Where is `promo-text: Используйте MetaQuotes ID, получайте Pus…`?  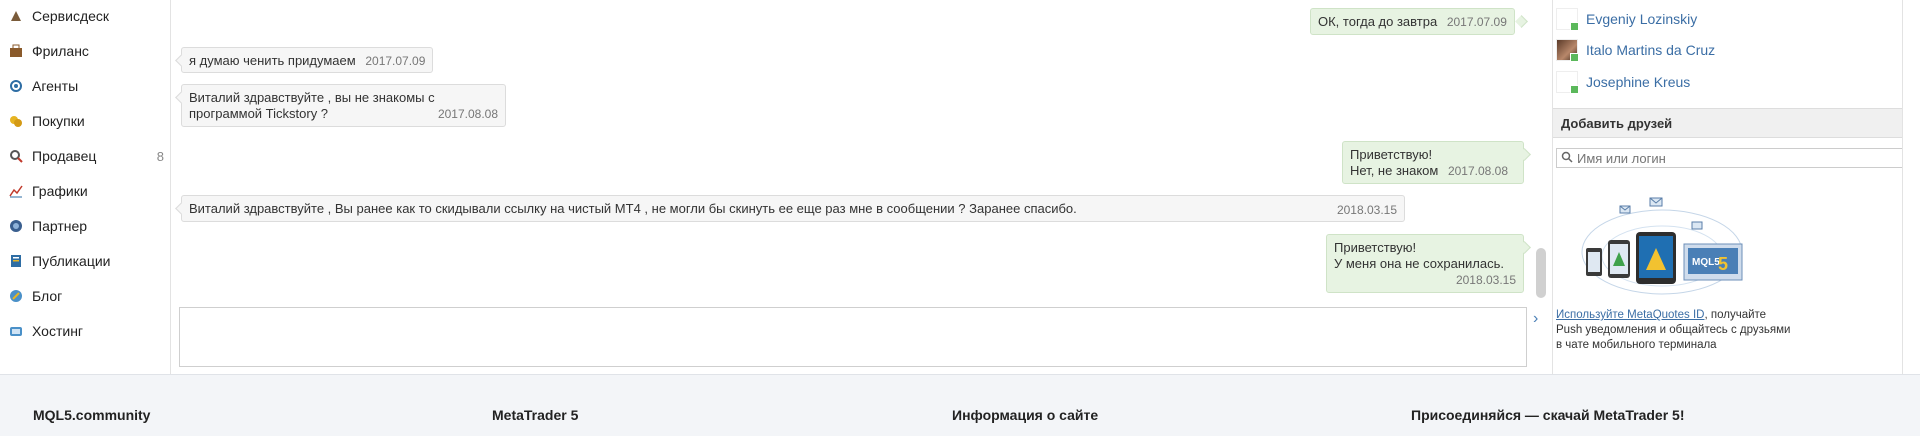
promo-text: Используйте MetaQuotes ID, получайте Pus… is located at coordinates (1686, 330).